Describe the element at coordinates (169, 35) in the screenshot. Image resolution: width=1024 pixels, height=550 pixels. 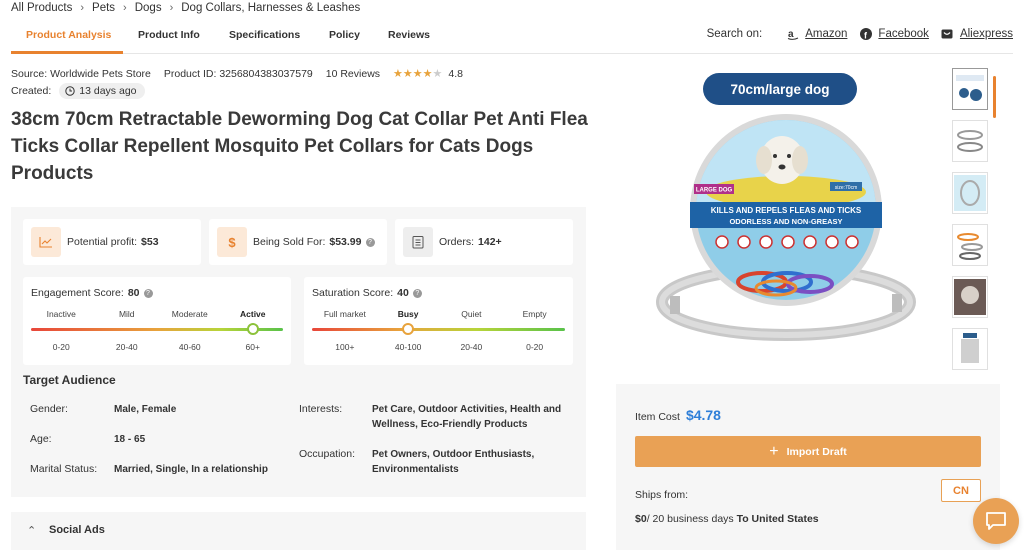
I see `tab-product-info: Product Info` at that location.